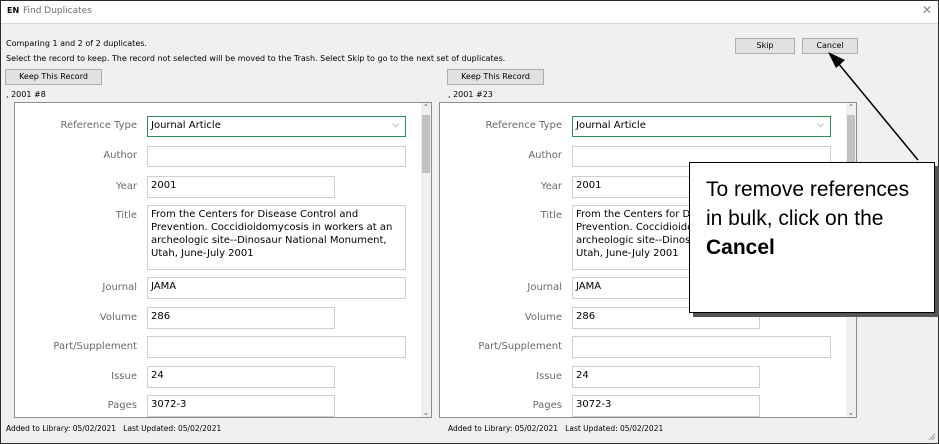 The height and width of the screenshot is (444, 939). I want to click on close-icon: ✕, so click(927, 10).